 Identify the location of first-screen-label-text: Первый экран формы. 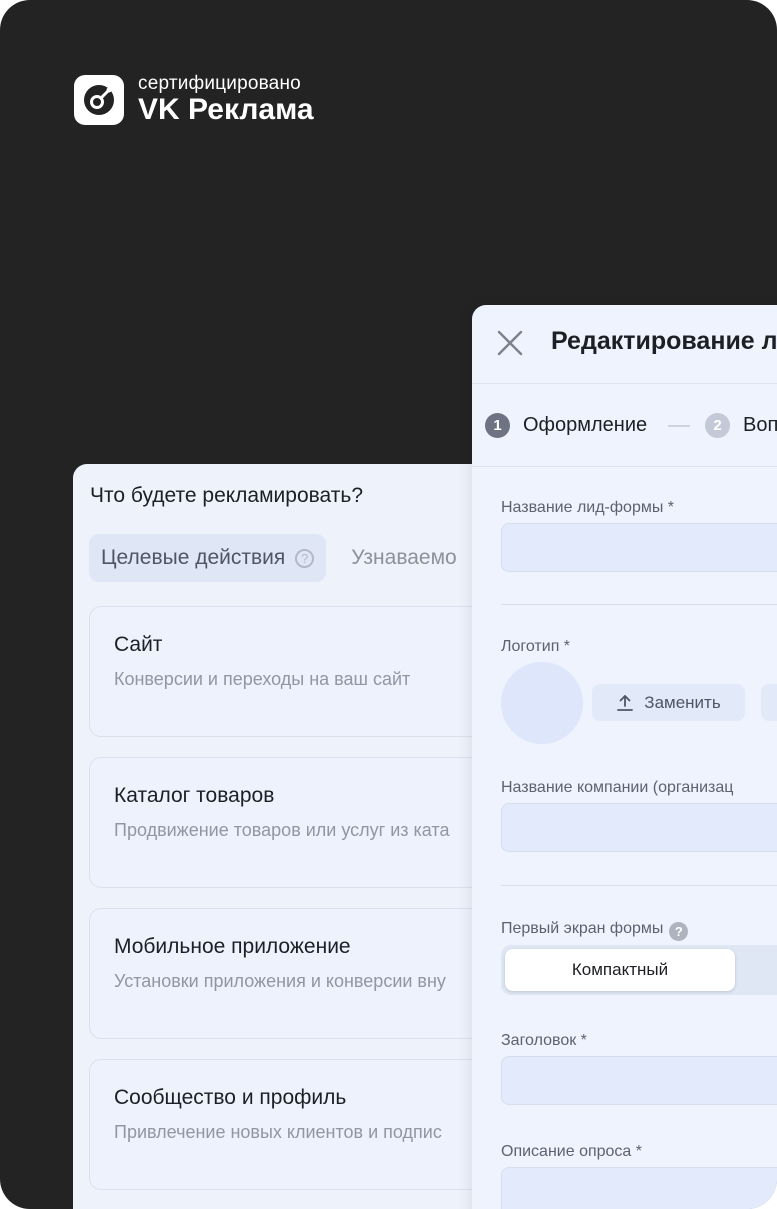
(582, 928).